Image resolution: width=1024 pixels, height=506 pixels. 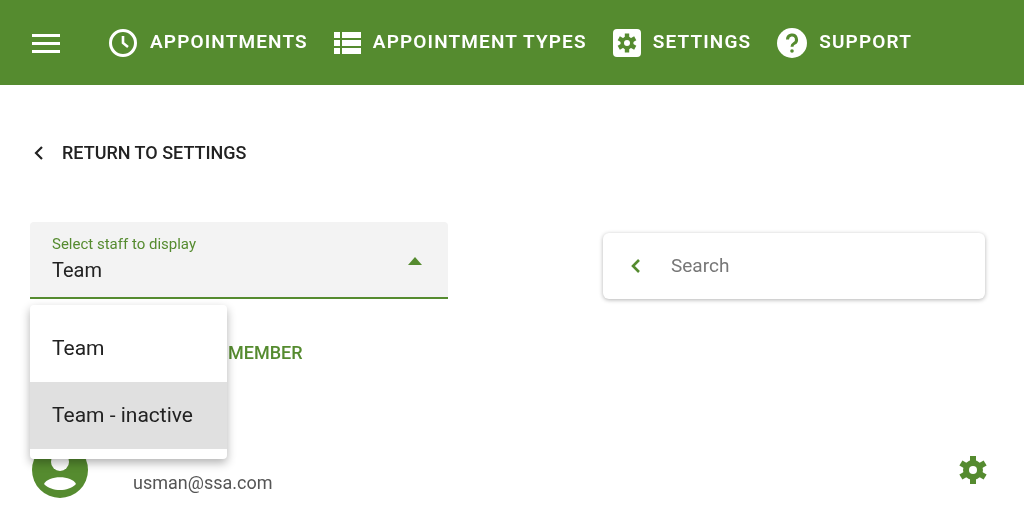 What do you see at coordinates (123, 42) in the screenshot?
I see `clock-icon` at bounding box center [123, 42].